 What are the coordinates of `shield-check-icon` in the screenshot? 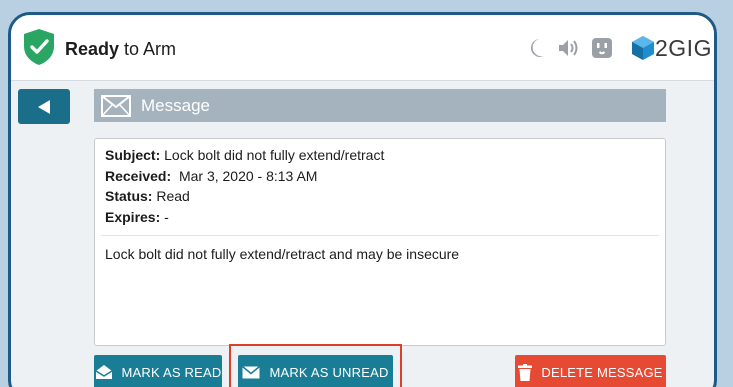 It's located at (39, 47).